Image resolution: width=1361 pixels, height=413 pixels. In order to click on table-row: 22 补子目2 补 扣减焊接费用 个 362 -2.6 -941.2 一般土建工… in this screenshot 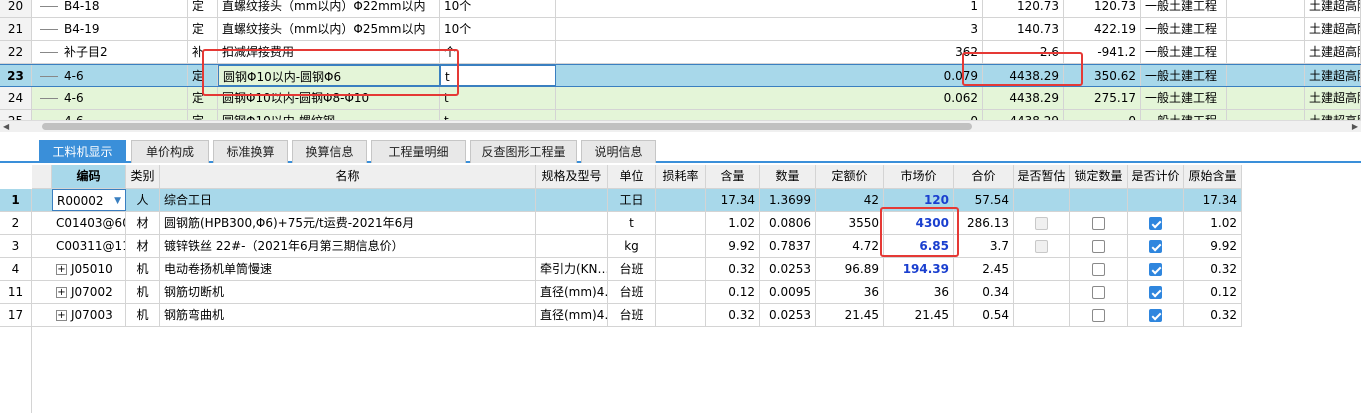, I will do `click(680, 52)`.